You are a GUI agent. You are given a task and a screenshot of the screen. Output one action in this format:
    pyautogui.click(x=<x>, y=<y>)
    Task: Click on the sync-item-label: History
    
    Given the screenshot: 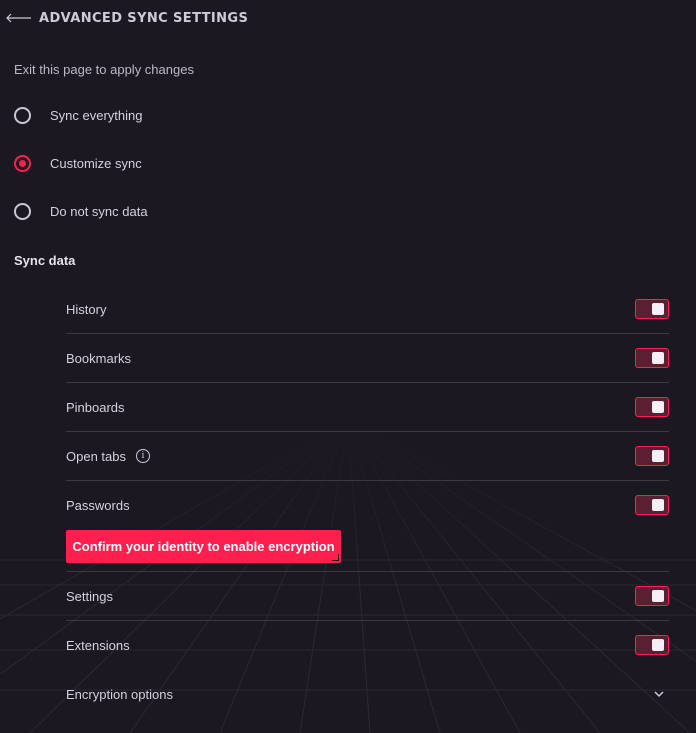 What is the action you would take?
    pyautogui.click(x=86, y=309)
    